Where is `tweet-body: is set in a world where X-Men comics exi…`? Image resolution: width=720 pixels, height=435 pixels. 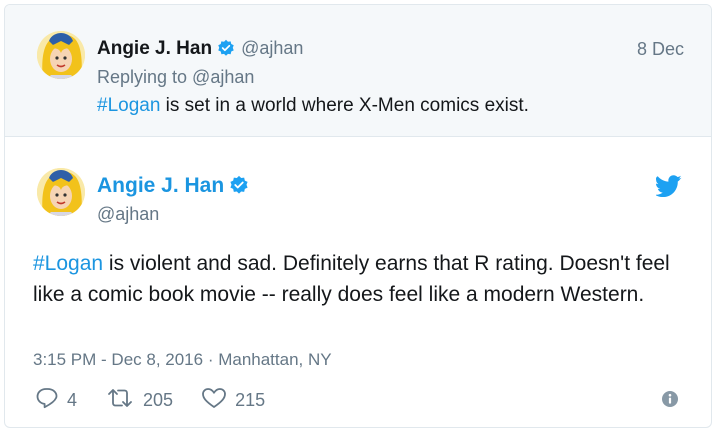
tweet-body: is set in a world where X-Men comics exi… is located at coordinates (344, 105).